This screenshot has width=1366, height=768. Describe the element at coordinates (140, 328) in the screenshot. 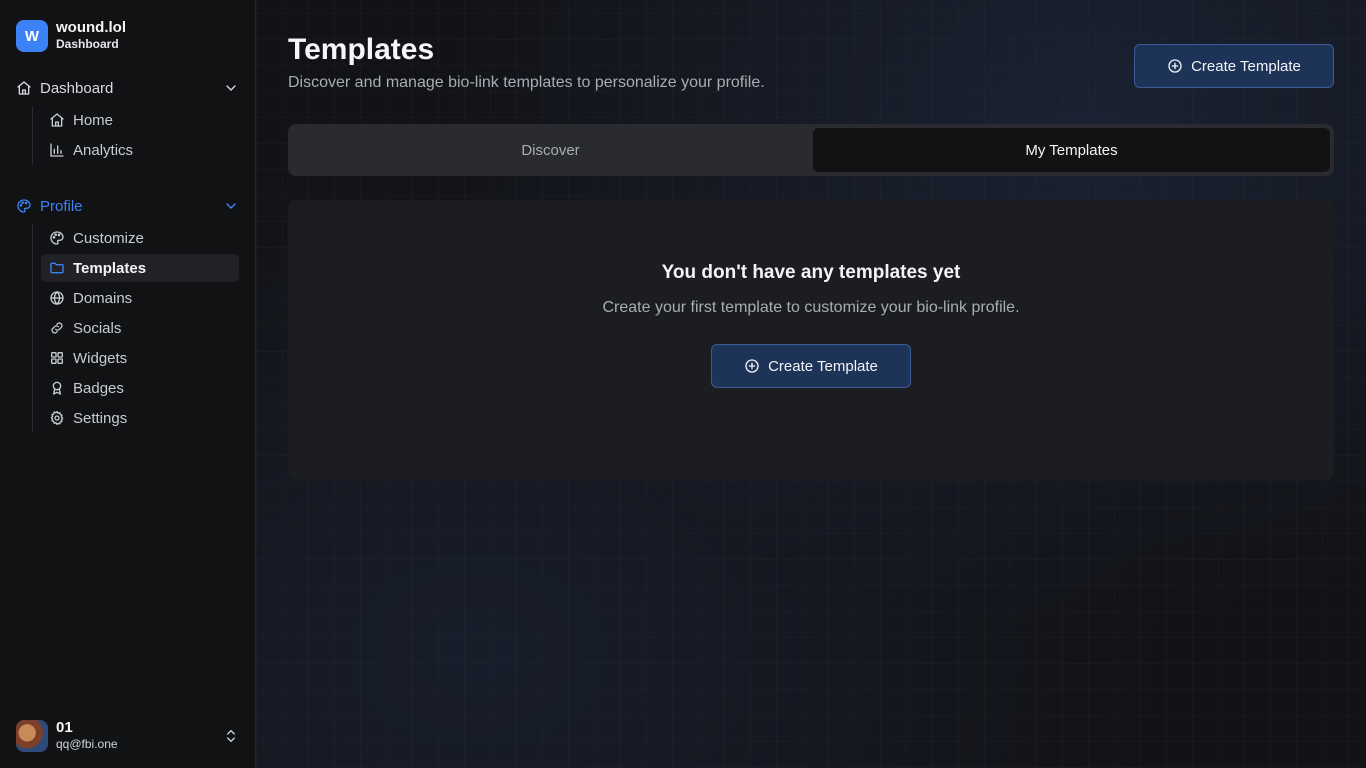

I see `sidebar-item-socials: Socials` at that location.